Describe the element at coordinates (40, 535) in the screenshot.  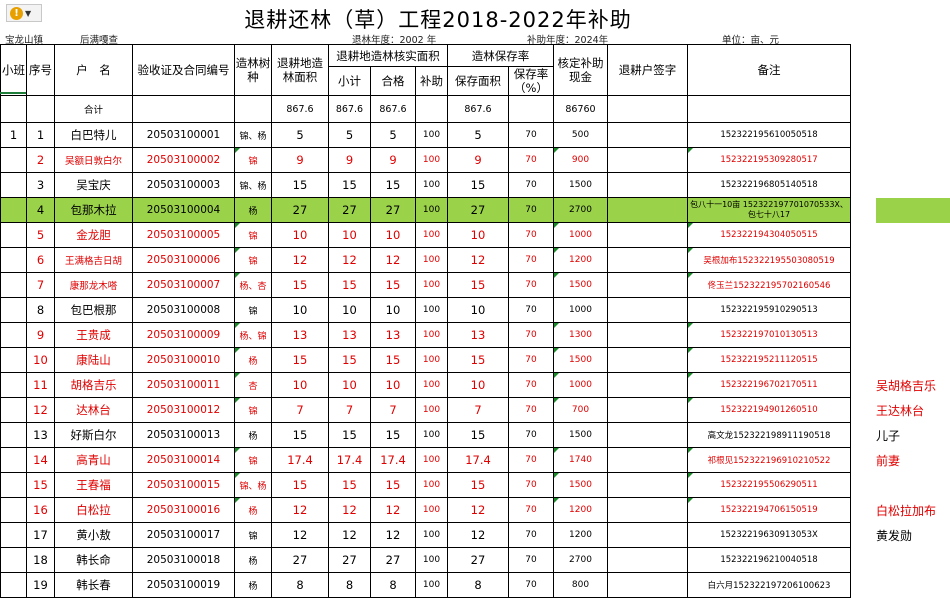
I see `seq-cell: 17` at that location.